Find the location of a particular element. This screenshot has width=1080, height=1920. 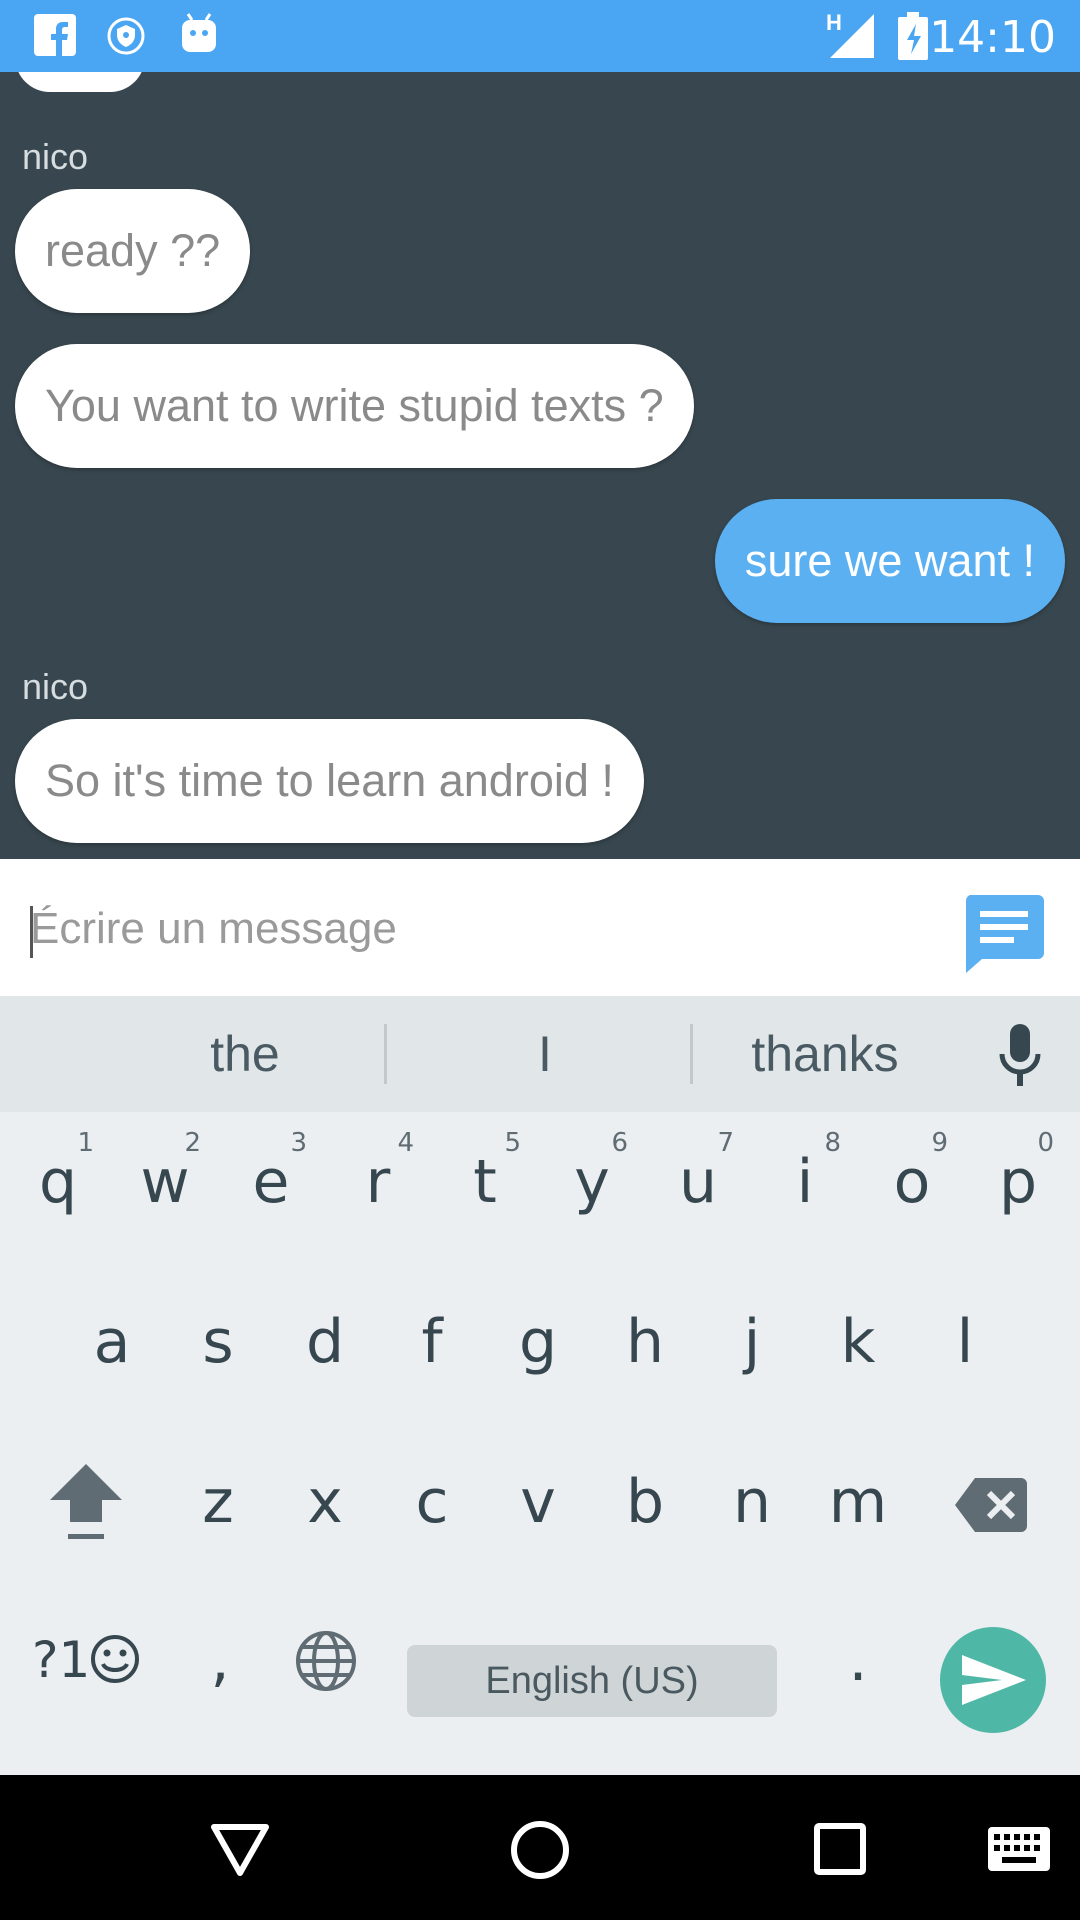

key-hint: 0 is located at coordinates (1045, 1143).